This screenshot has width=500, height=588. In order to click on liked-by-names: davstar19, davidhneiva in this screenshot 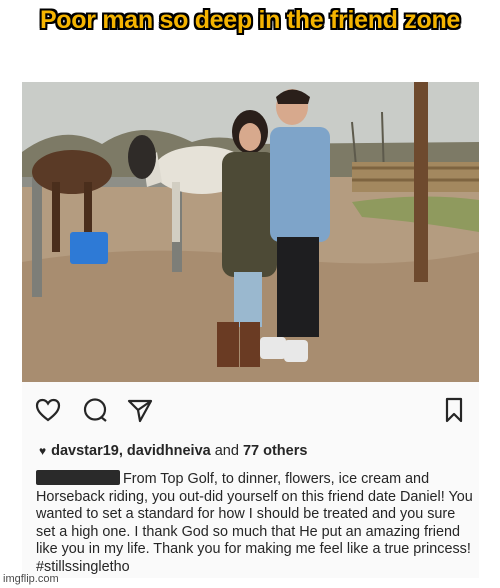, I will do `click(131, 451)`.